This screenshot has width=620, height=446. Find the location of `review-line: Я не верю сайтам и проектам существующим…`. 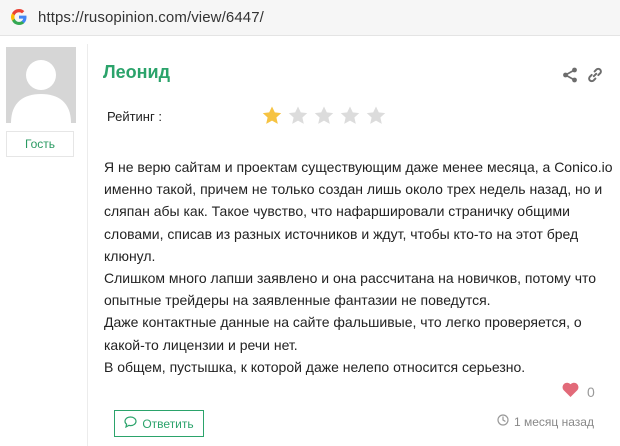

review-line: Я не верю сайтам и проектам существующим… is located at coordinates (358, 167).